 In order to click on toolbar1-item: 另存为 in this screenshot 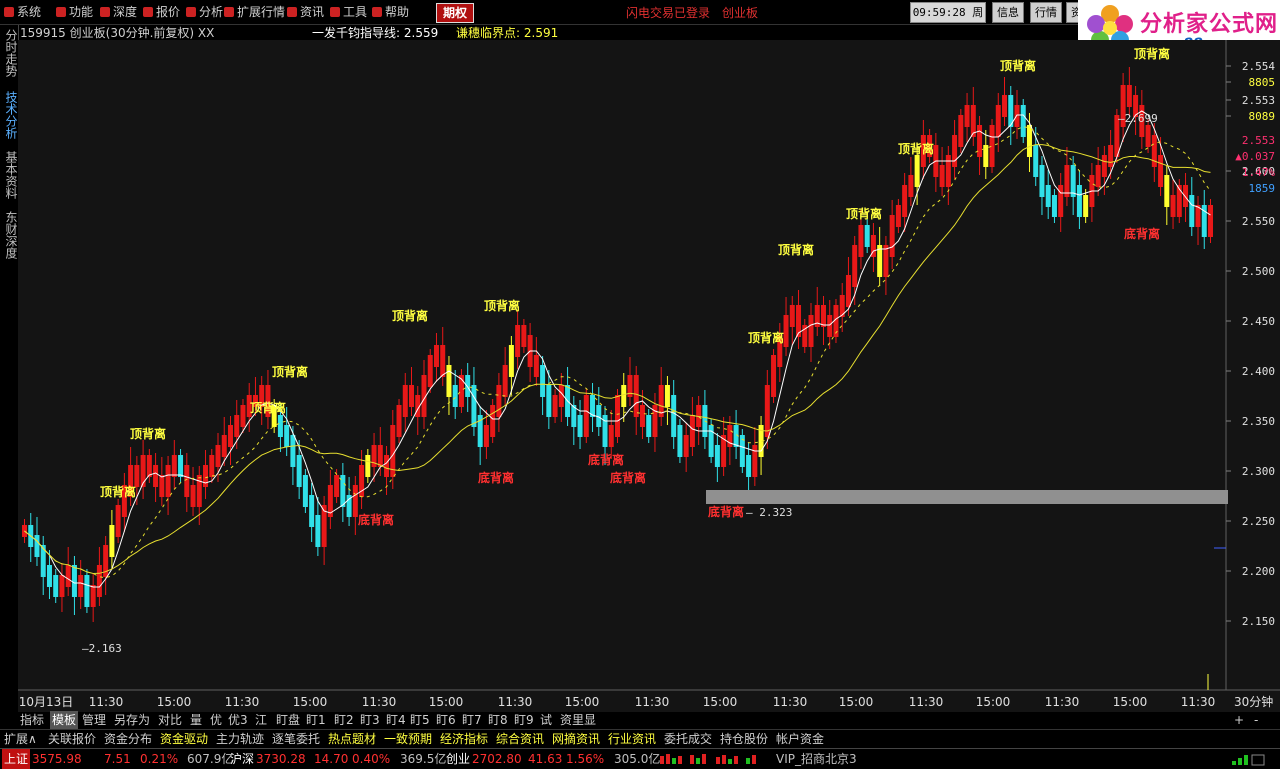, I will do `click(132, 720)`.